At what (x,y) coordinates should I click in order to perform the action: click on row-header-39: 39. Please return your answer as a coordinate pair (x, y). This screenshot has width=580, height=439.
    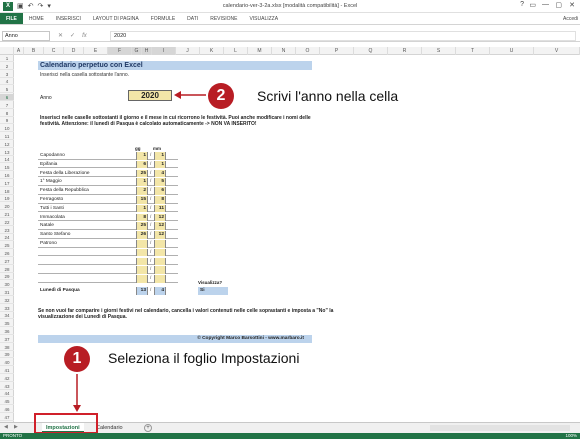
    Looking at the image, I should click on (7, 355).